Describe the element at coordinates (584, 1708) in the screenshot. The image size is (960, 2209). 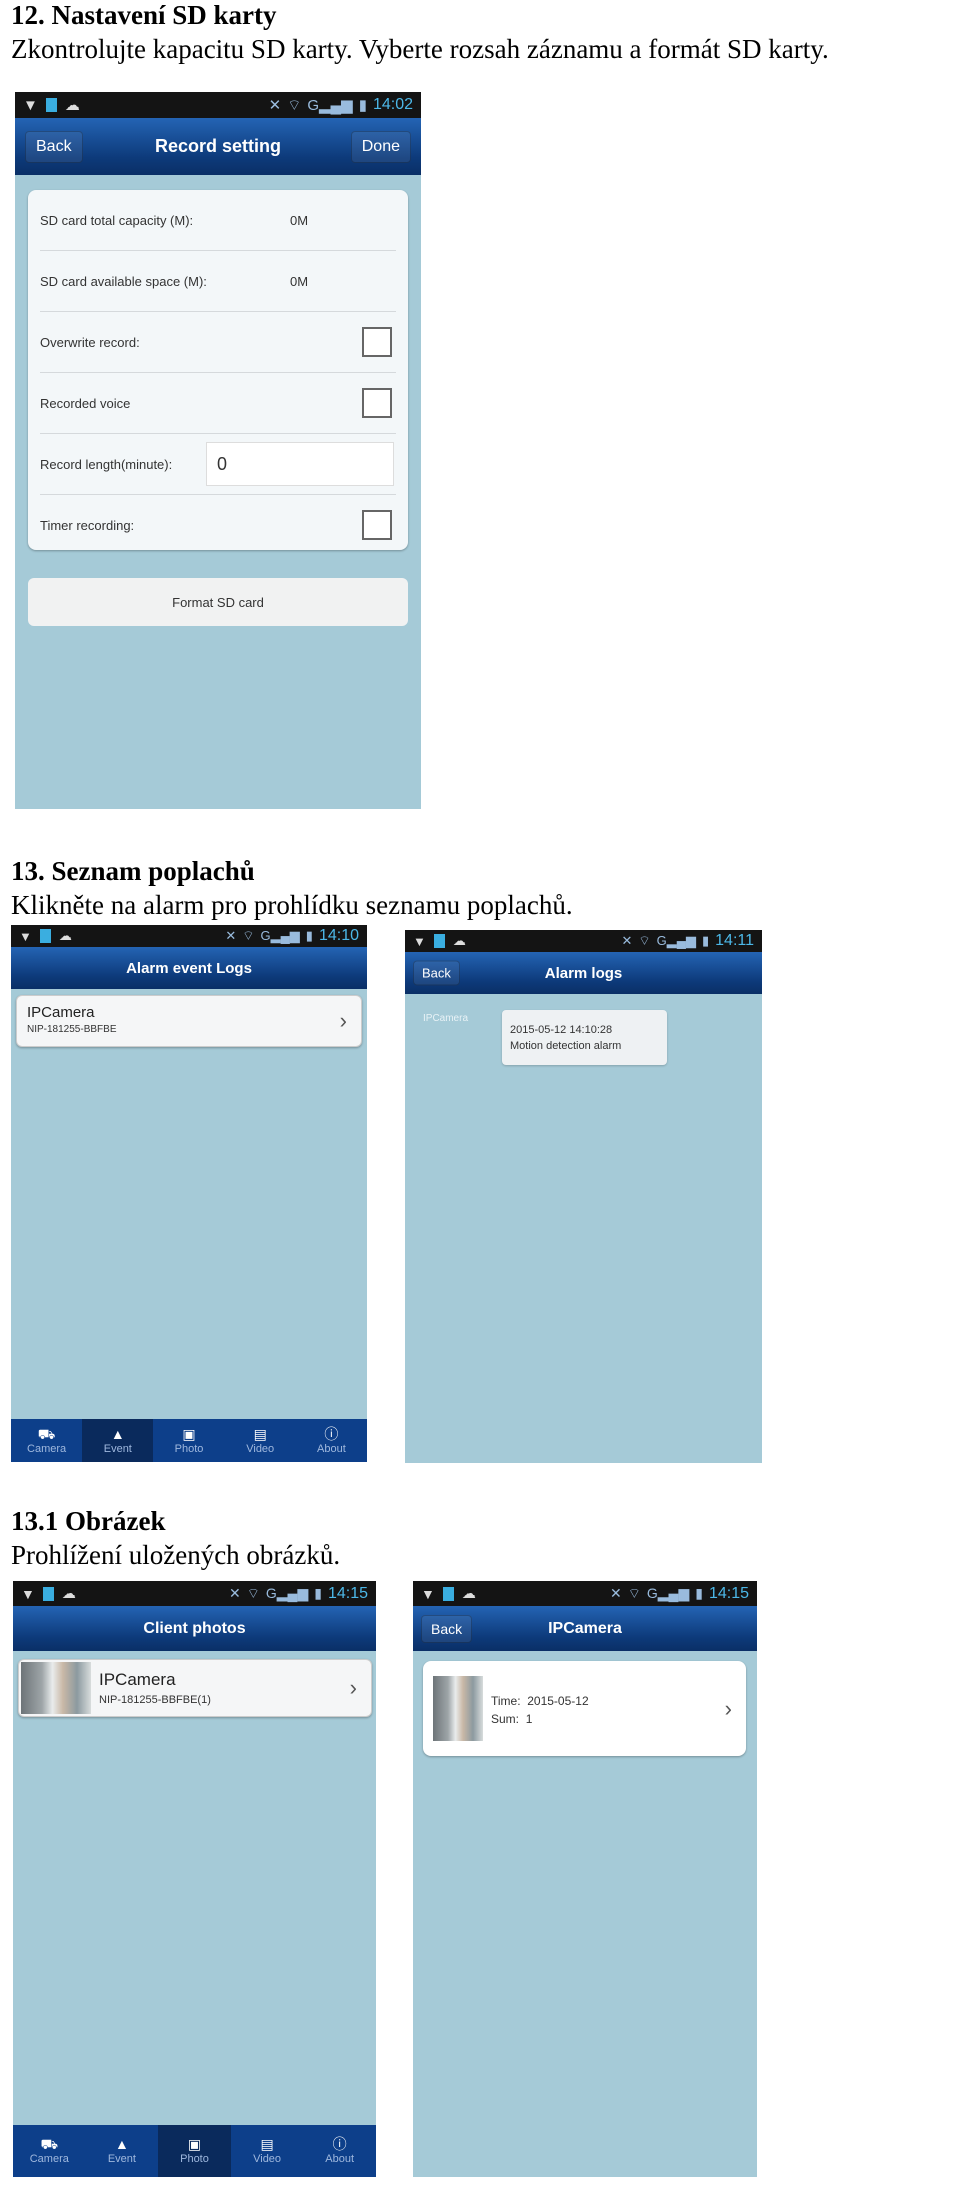
I see `photo-date-item: Time: 2015-05-12 Sum: 1 ›` at that location.